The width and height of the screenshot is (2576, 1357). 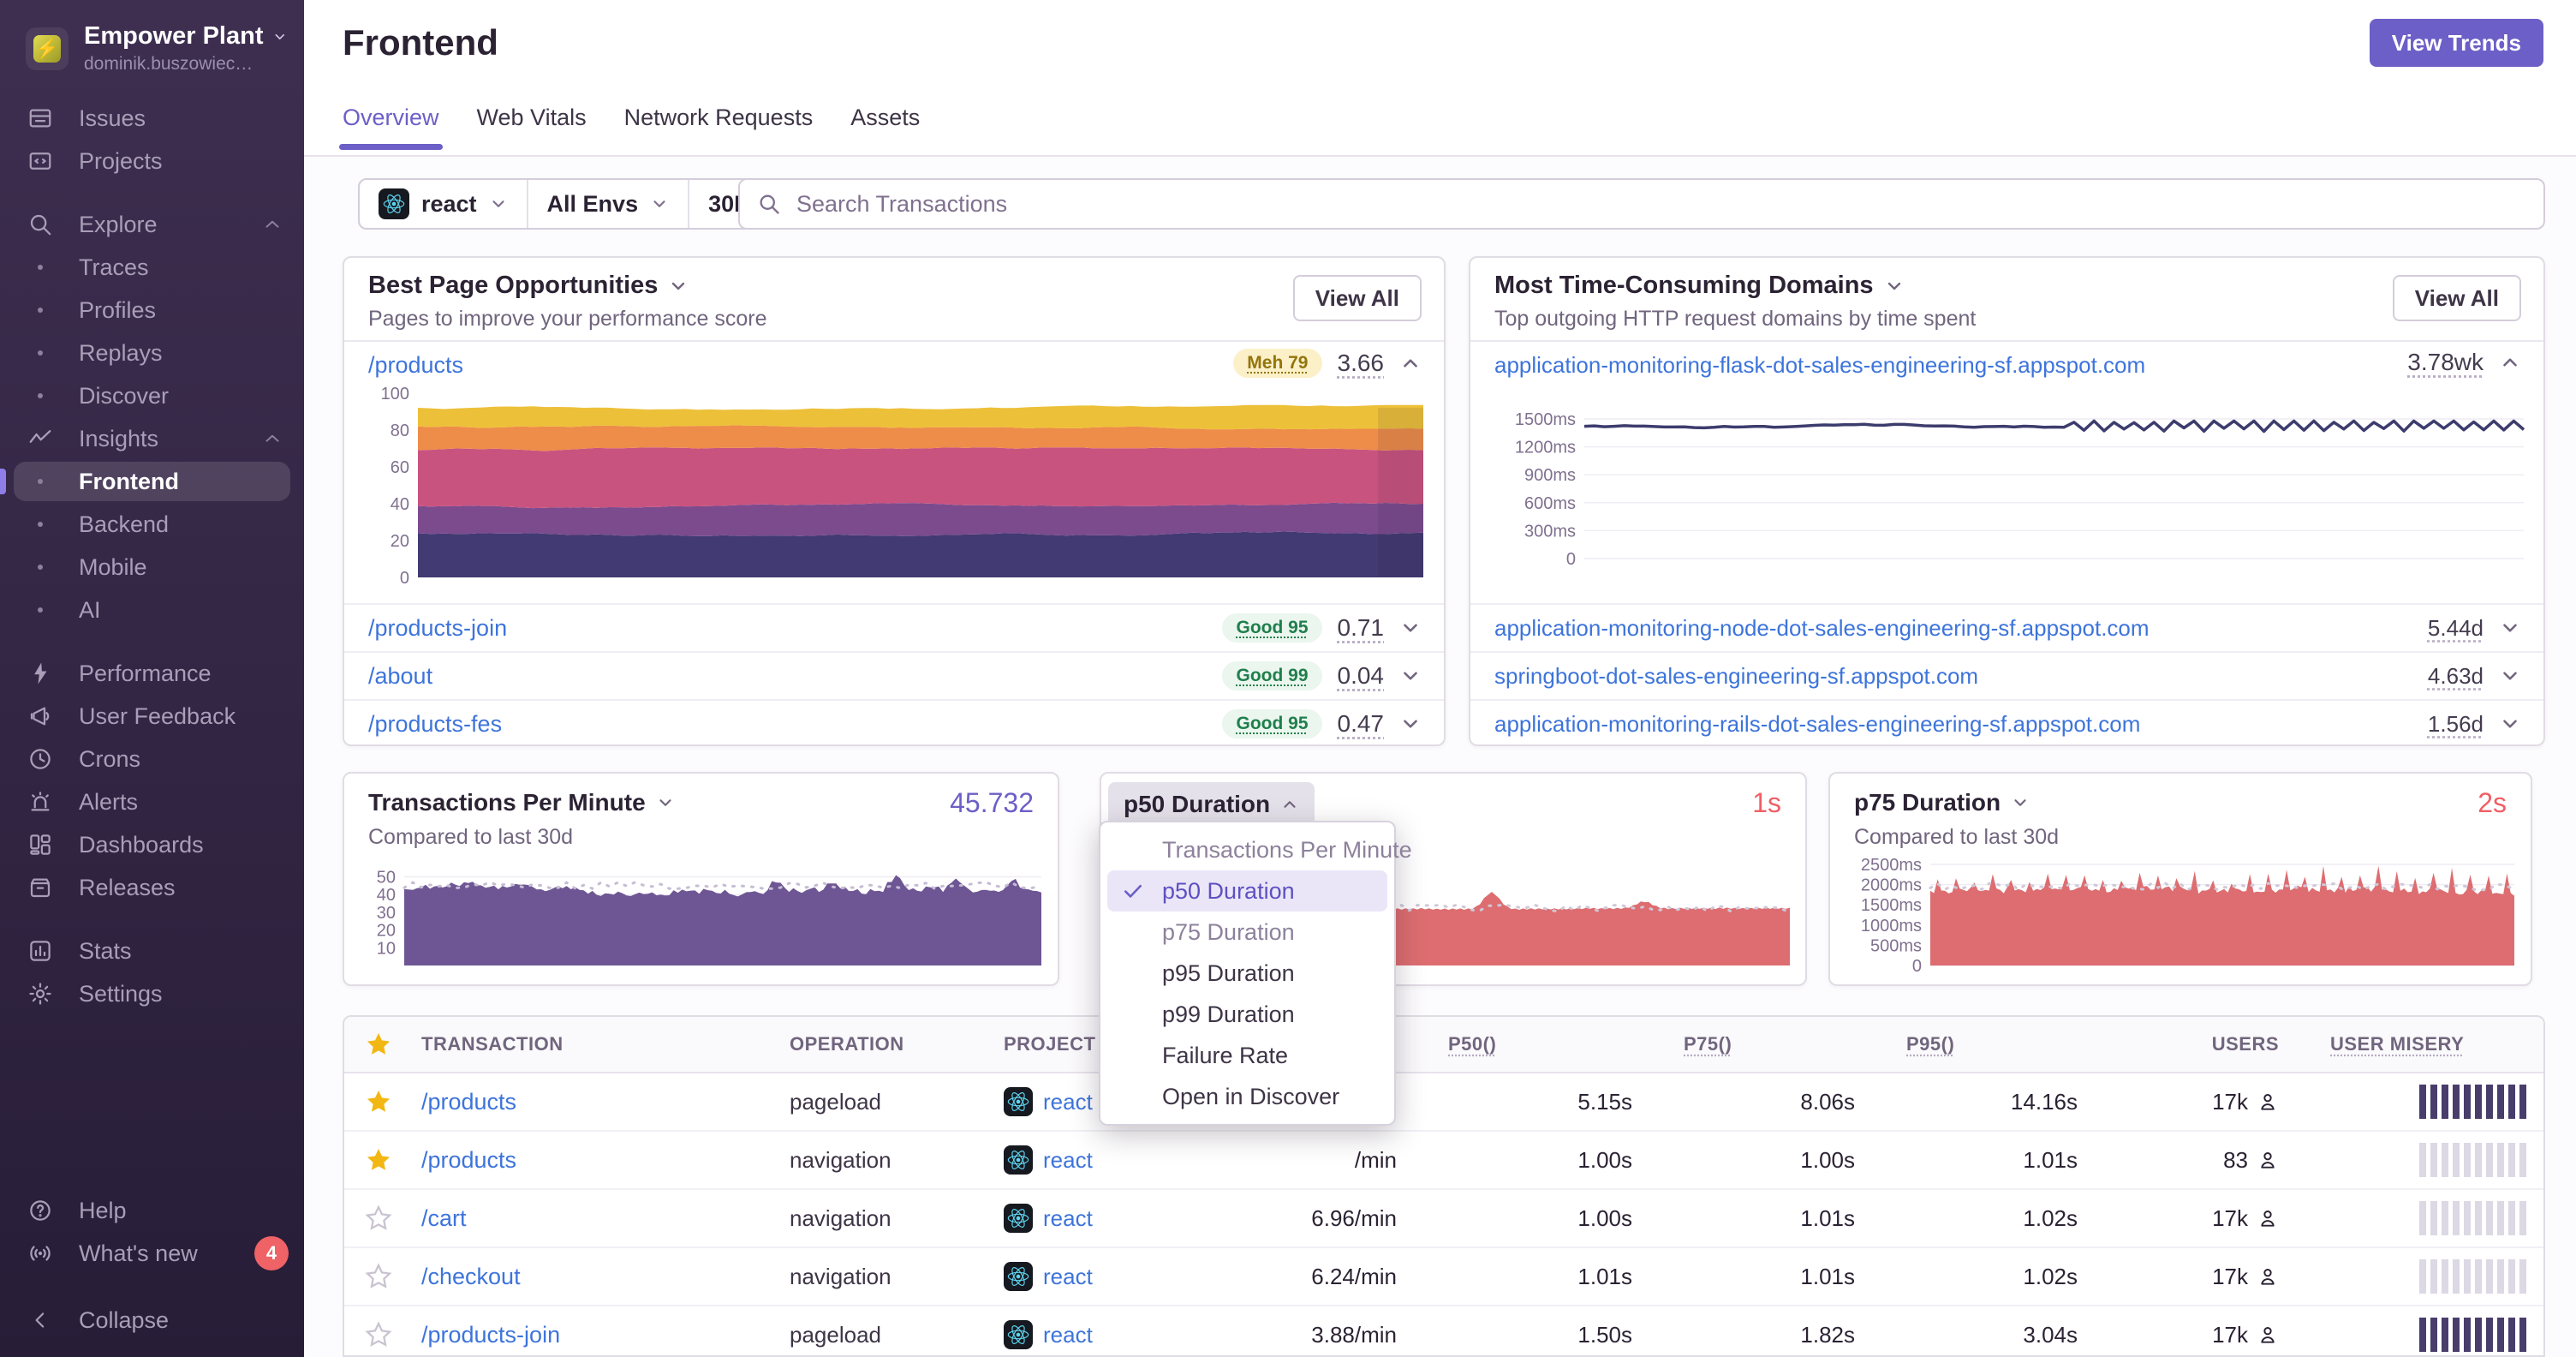 I want to click on transaction-link: /checkout, so click(x=471, y=1277).